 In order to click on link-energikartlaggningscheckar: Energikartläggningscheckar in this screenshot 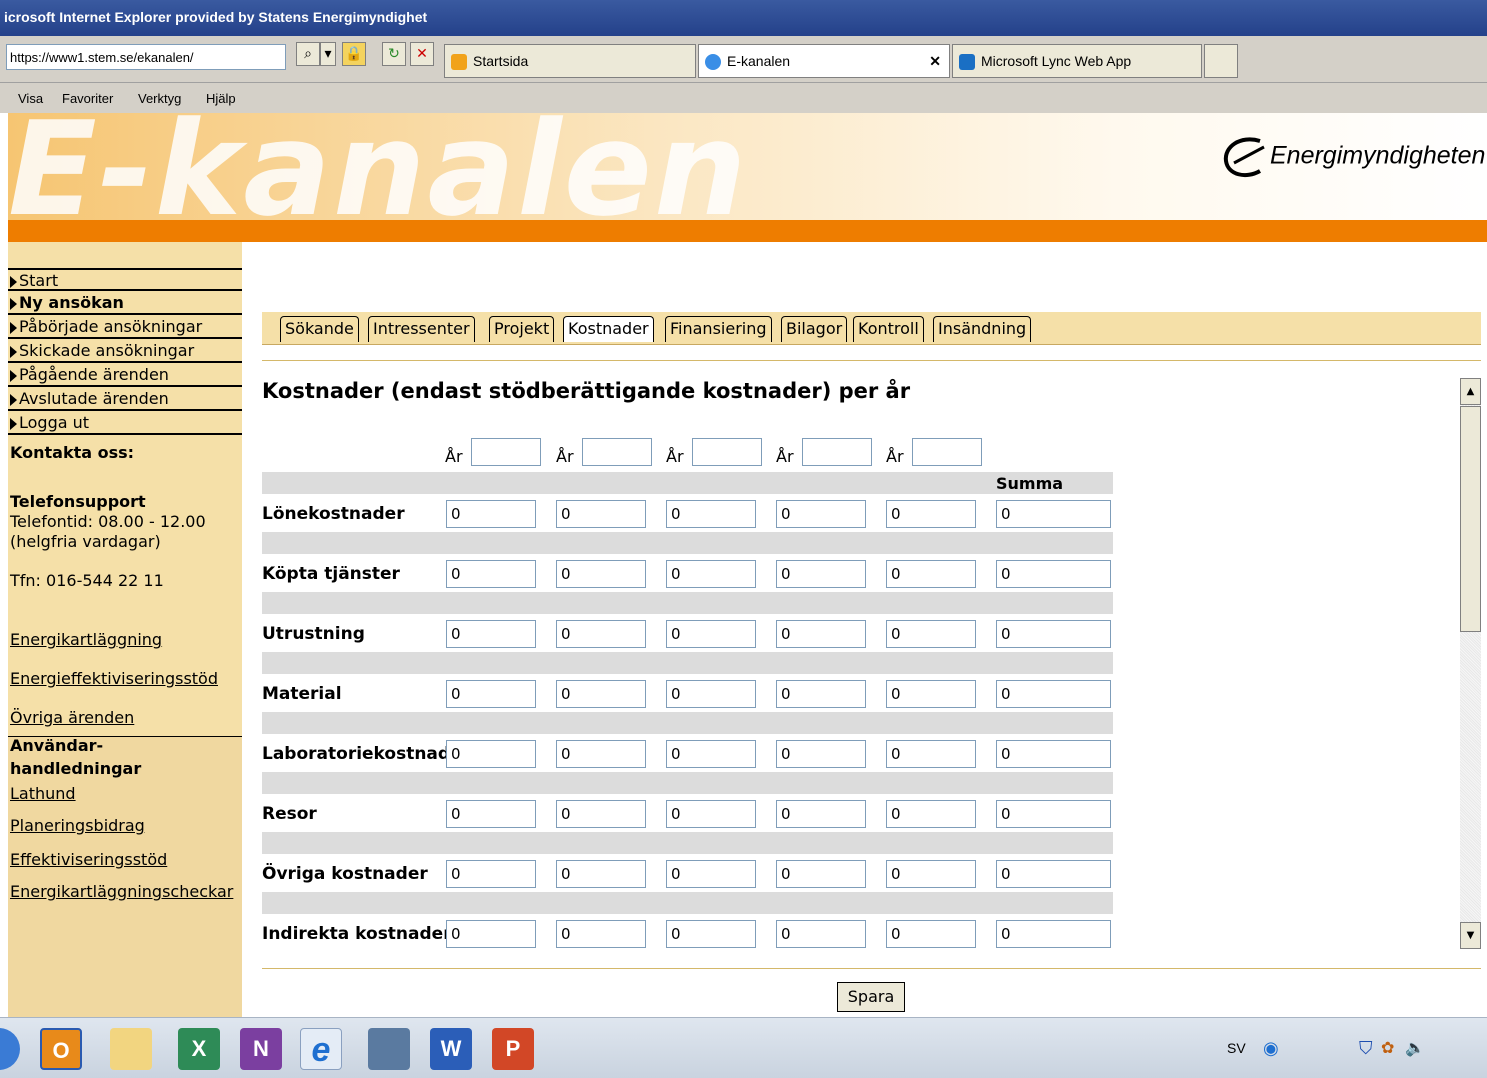, I will do `click(121, 891)`.